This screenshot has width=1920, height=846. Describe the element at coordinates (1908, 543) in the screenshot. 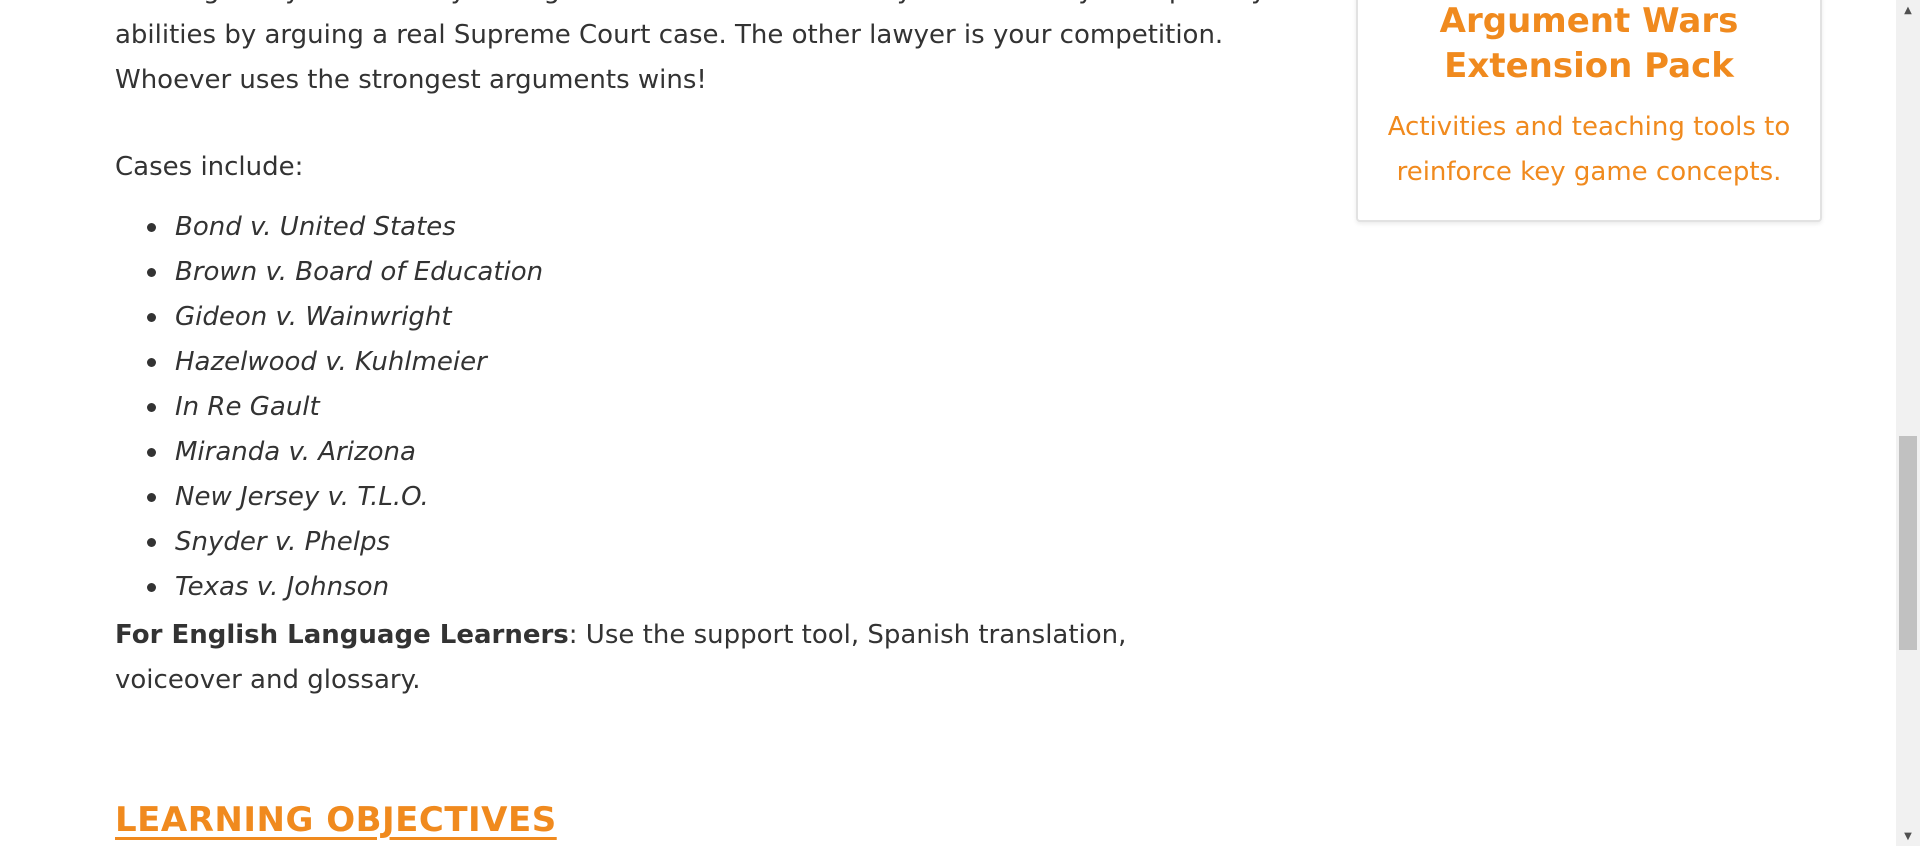

I see `scroll-thumb` at that location.